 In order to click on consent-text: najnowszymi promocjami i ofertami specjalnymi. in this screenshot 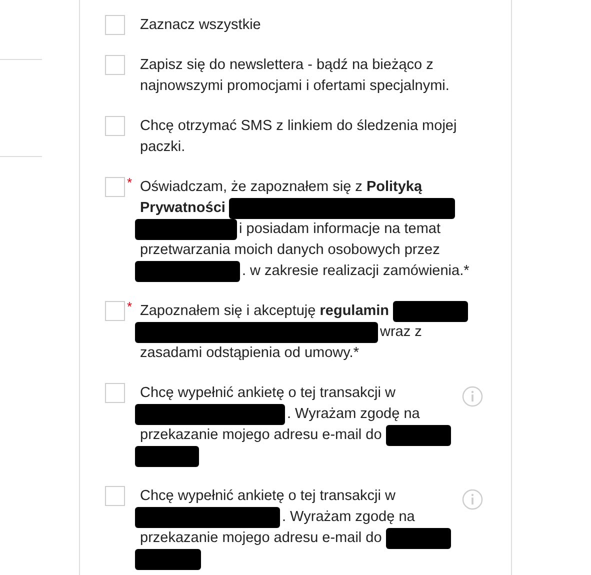, I will do `click(295, 86)`.